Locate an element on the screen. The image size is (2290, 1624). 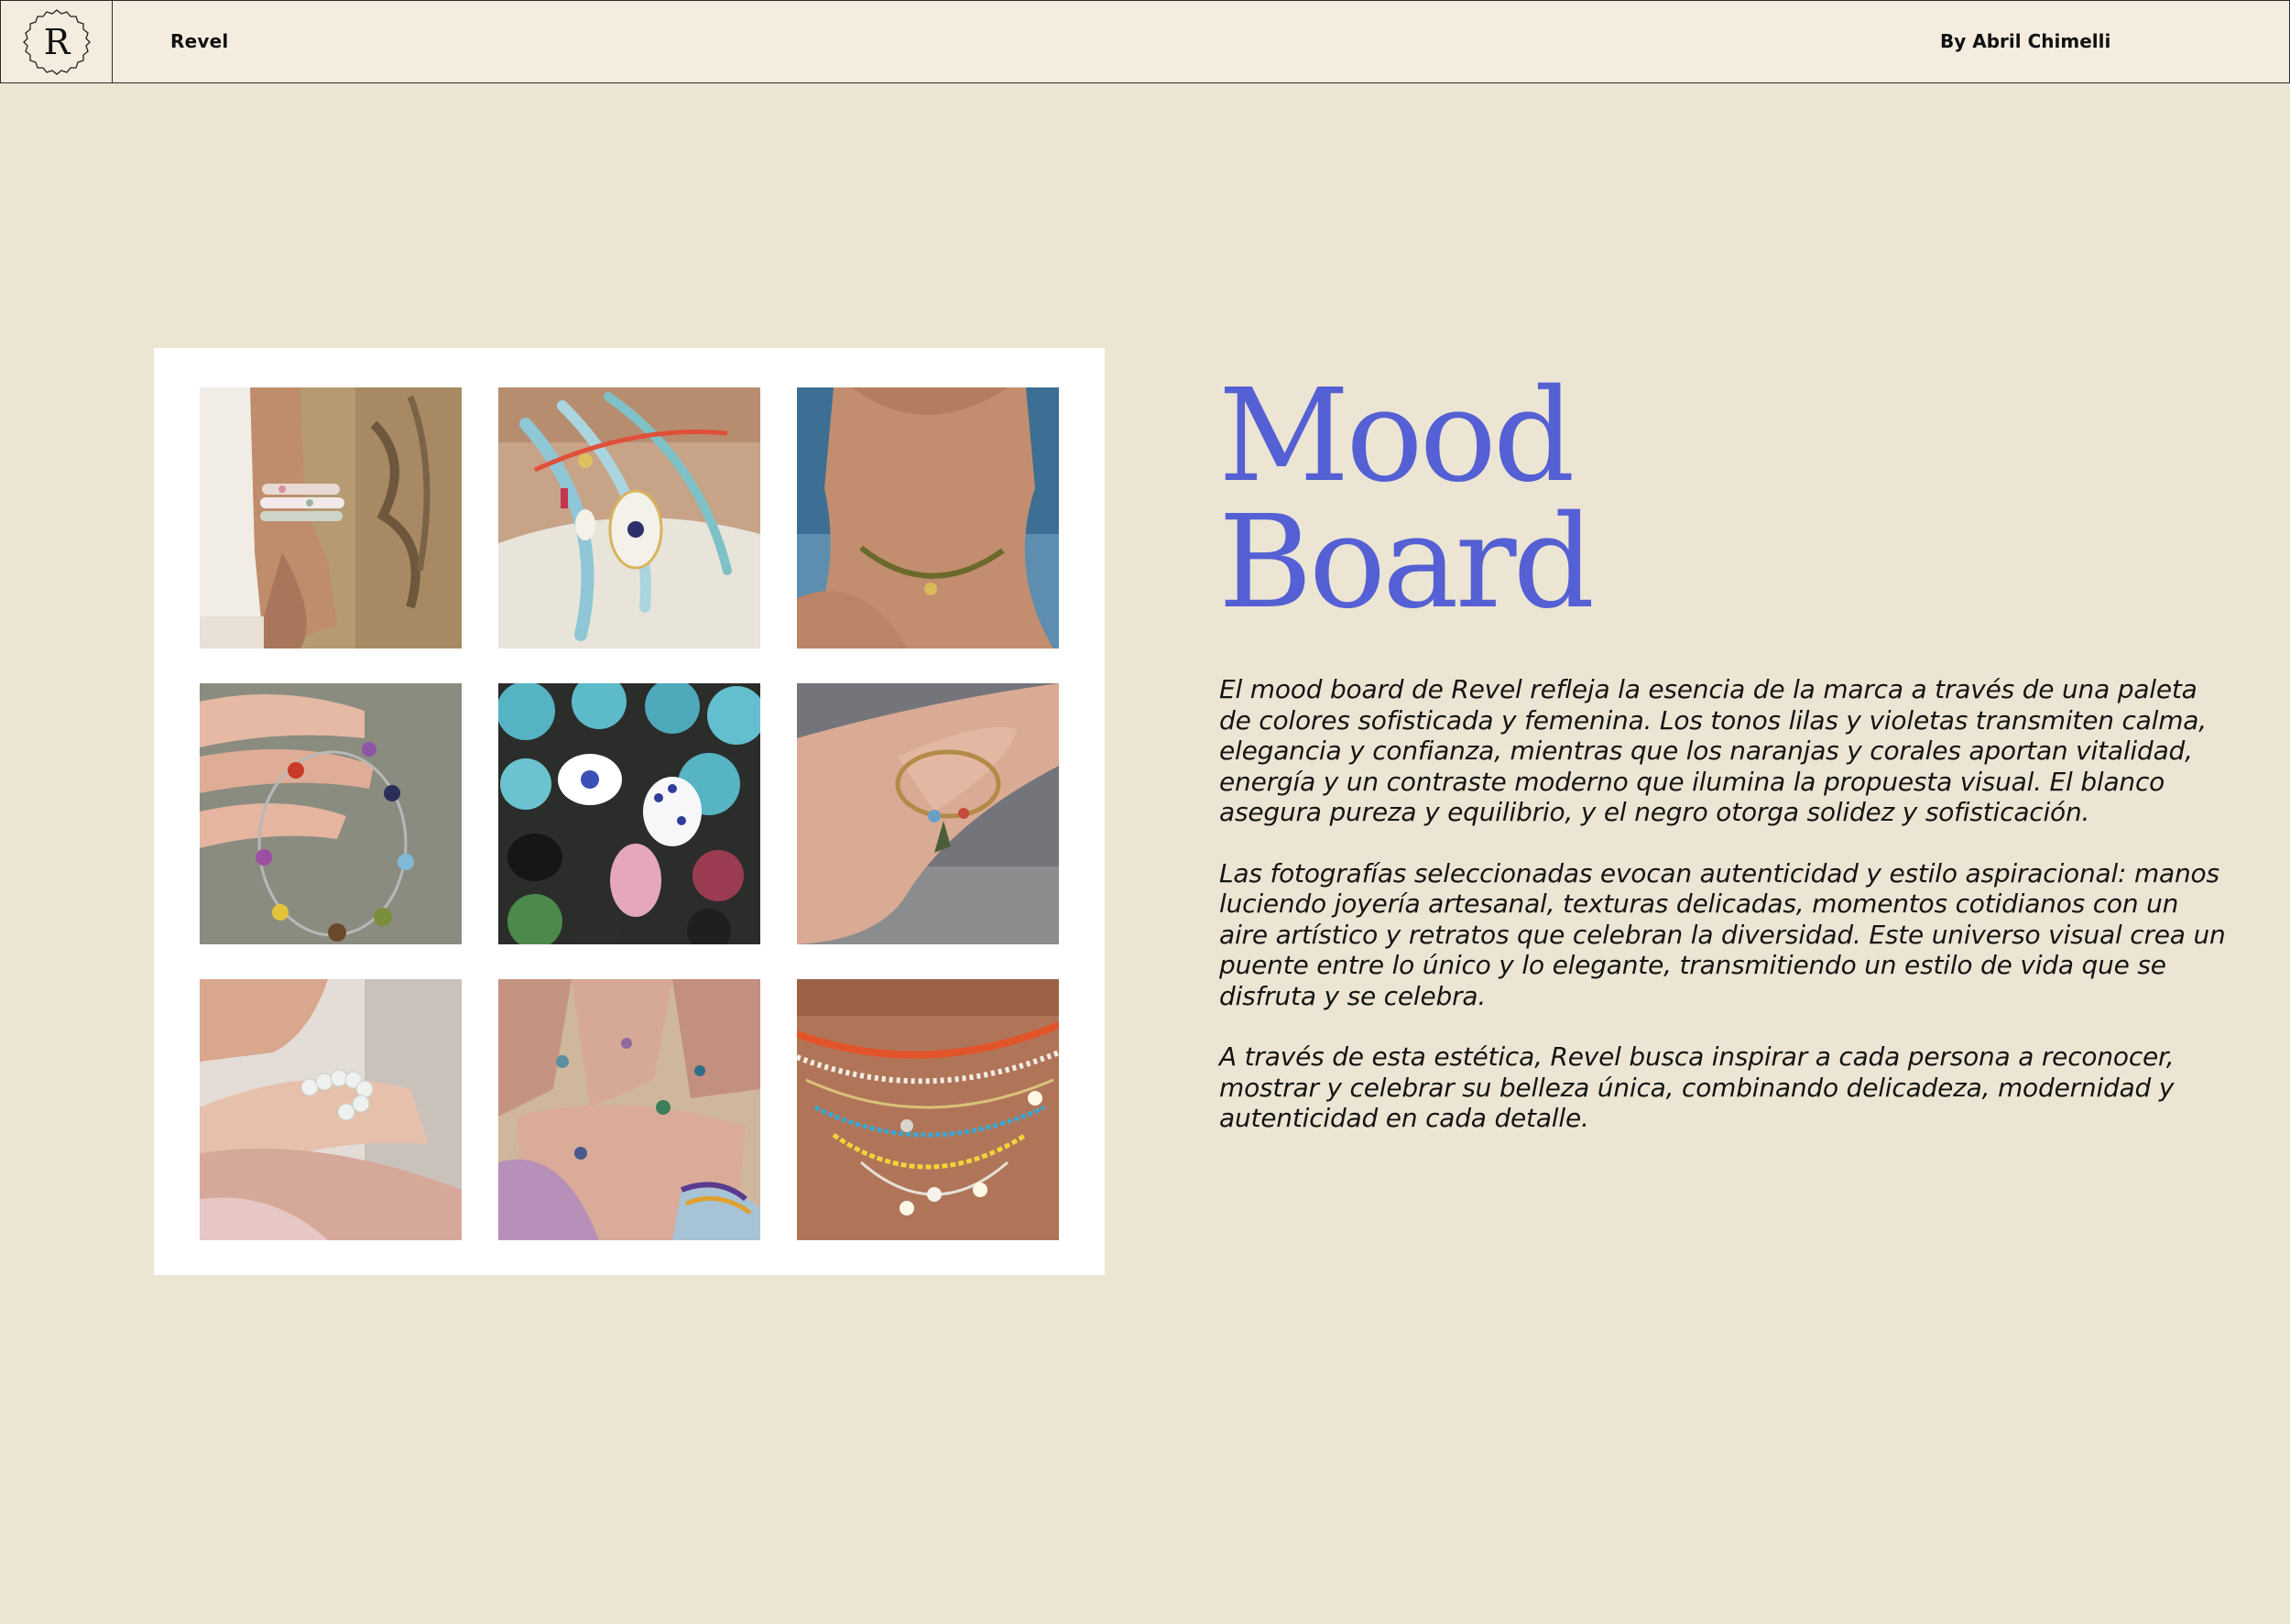
photo-hands-rings-bracelets is located at coordinates (629, 1109).